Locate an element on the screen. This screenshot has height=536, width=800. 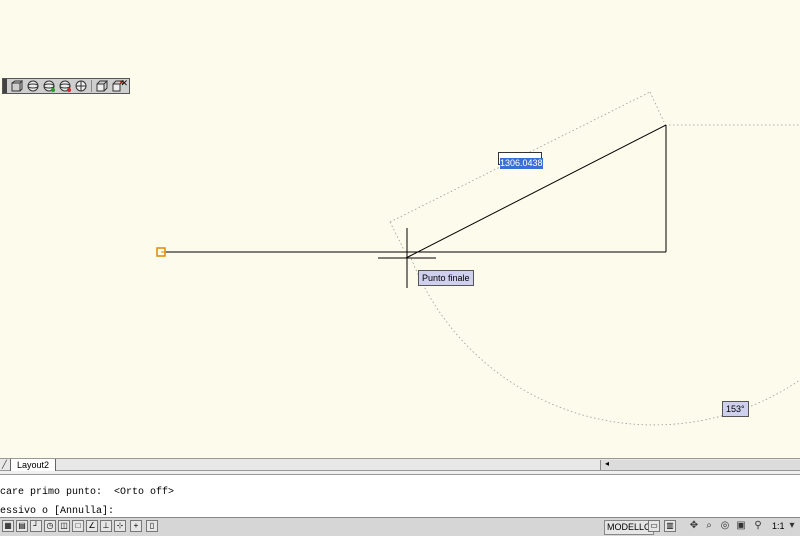
view-toolbar: ✕ is located at coordinates (66, 86).